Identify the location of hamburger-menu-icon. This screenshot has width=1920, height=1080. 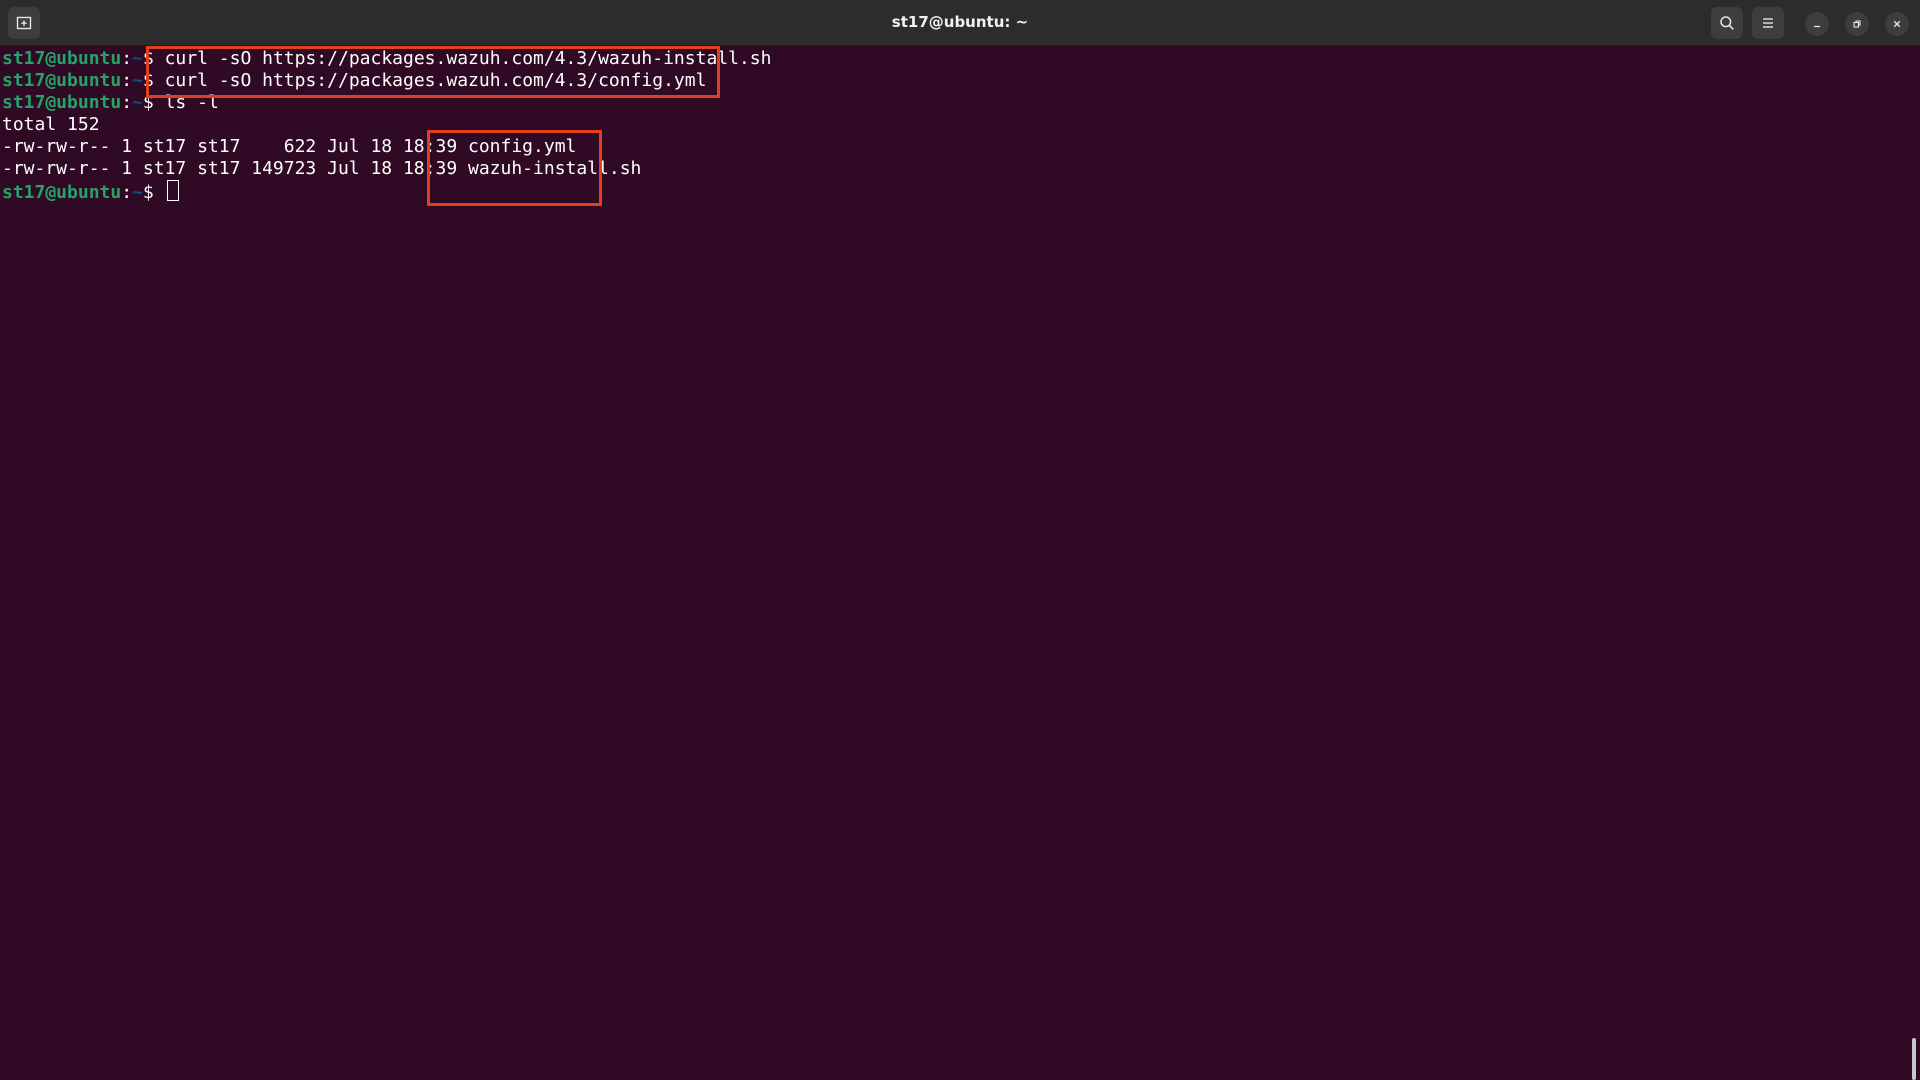
(1768, 23).